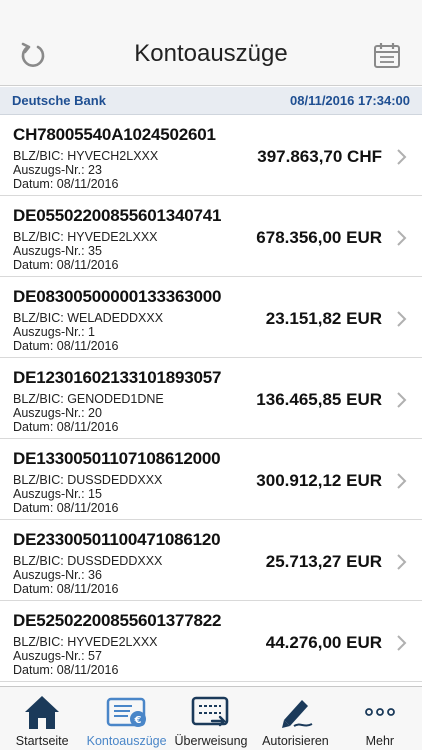  Describe the element at coordinates (117, 377) in the screenshot. I see `statement-iban: DE12301602133101893057` at that location.